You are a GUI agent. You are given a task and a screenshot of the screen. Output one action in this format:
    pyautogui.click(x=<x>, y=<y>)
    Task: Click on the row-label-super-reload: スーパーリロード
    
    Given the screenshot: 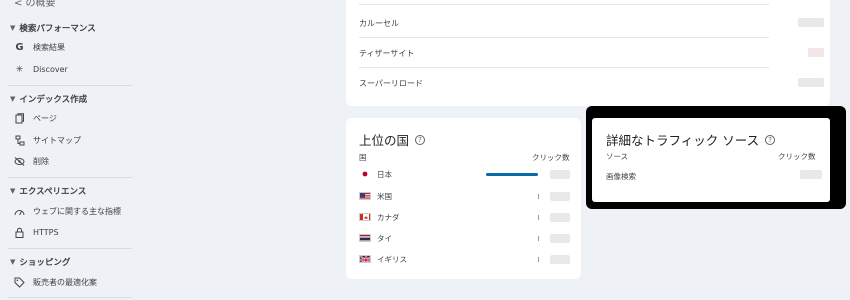 What is the action you would take?
    pyautogui.click(x=391, y=83)
    